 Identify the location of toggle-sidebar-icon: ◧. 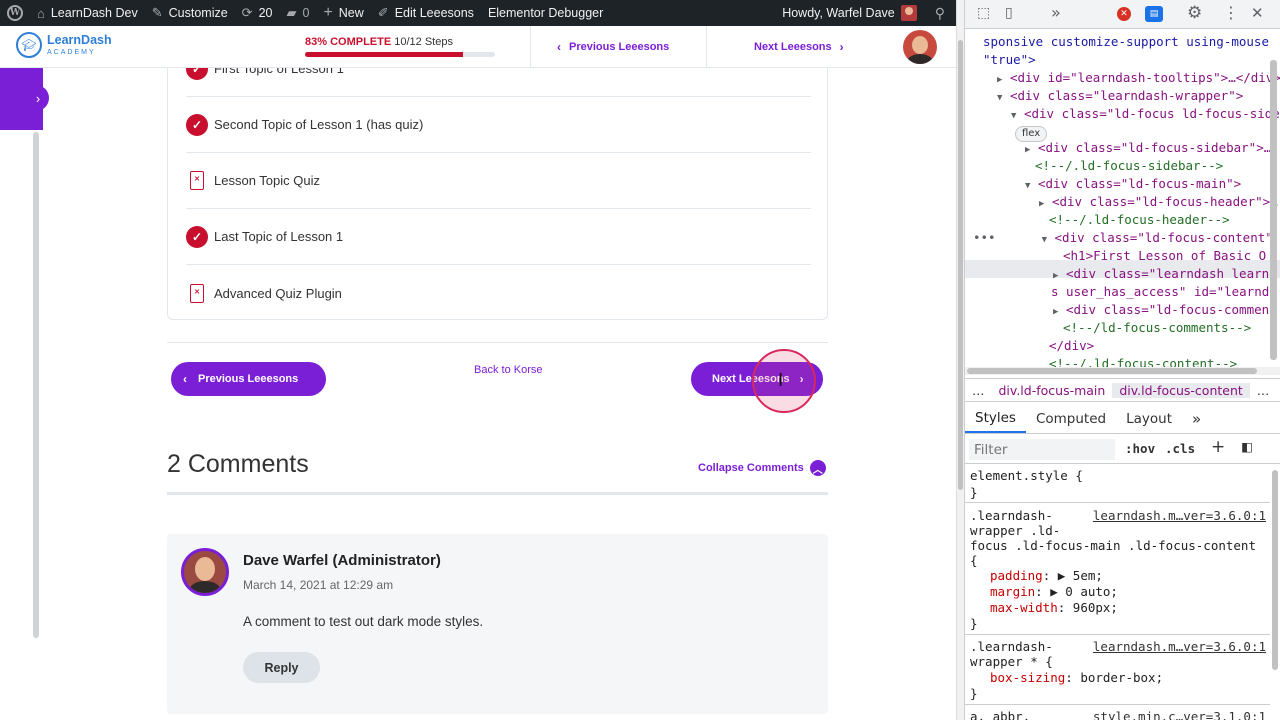
(1247, 446).